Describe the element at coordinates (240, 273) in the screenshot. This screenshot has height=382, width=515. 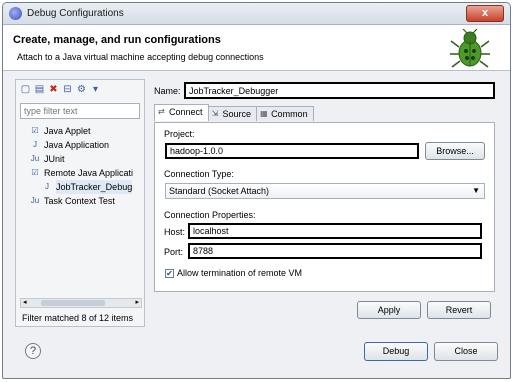
I see `allow-termination-label: Allow termination of remote VM` at that location.